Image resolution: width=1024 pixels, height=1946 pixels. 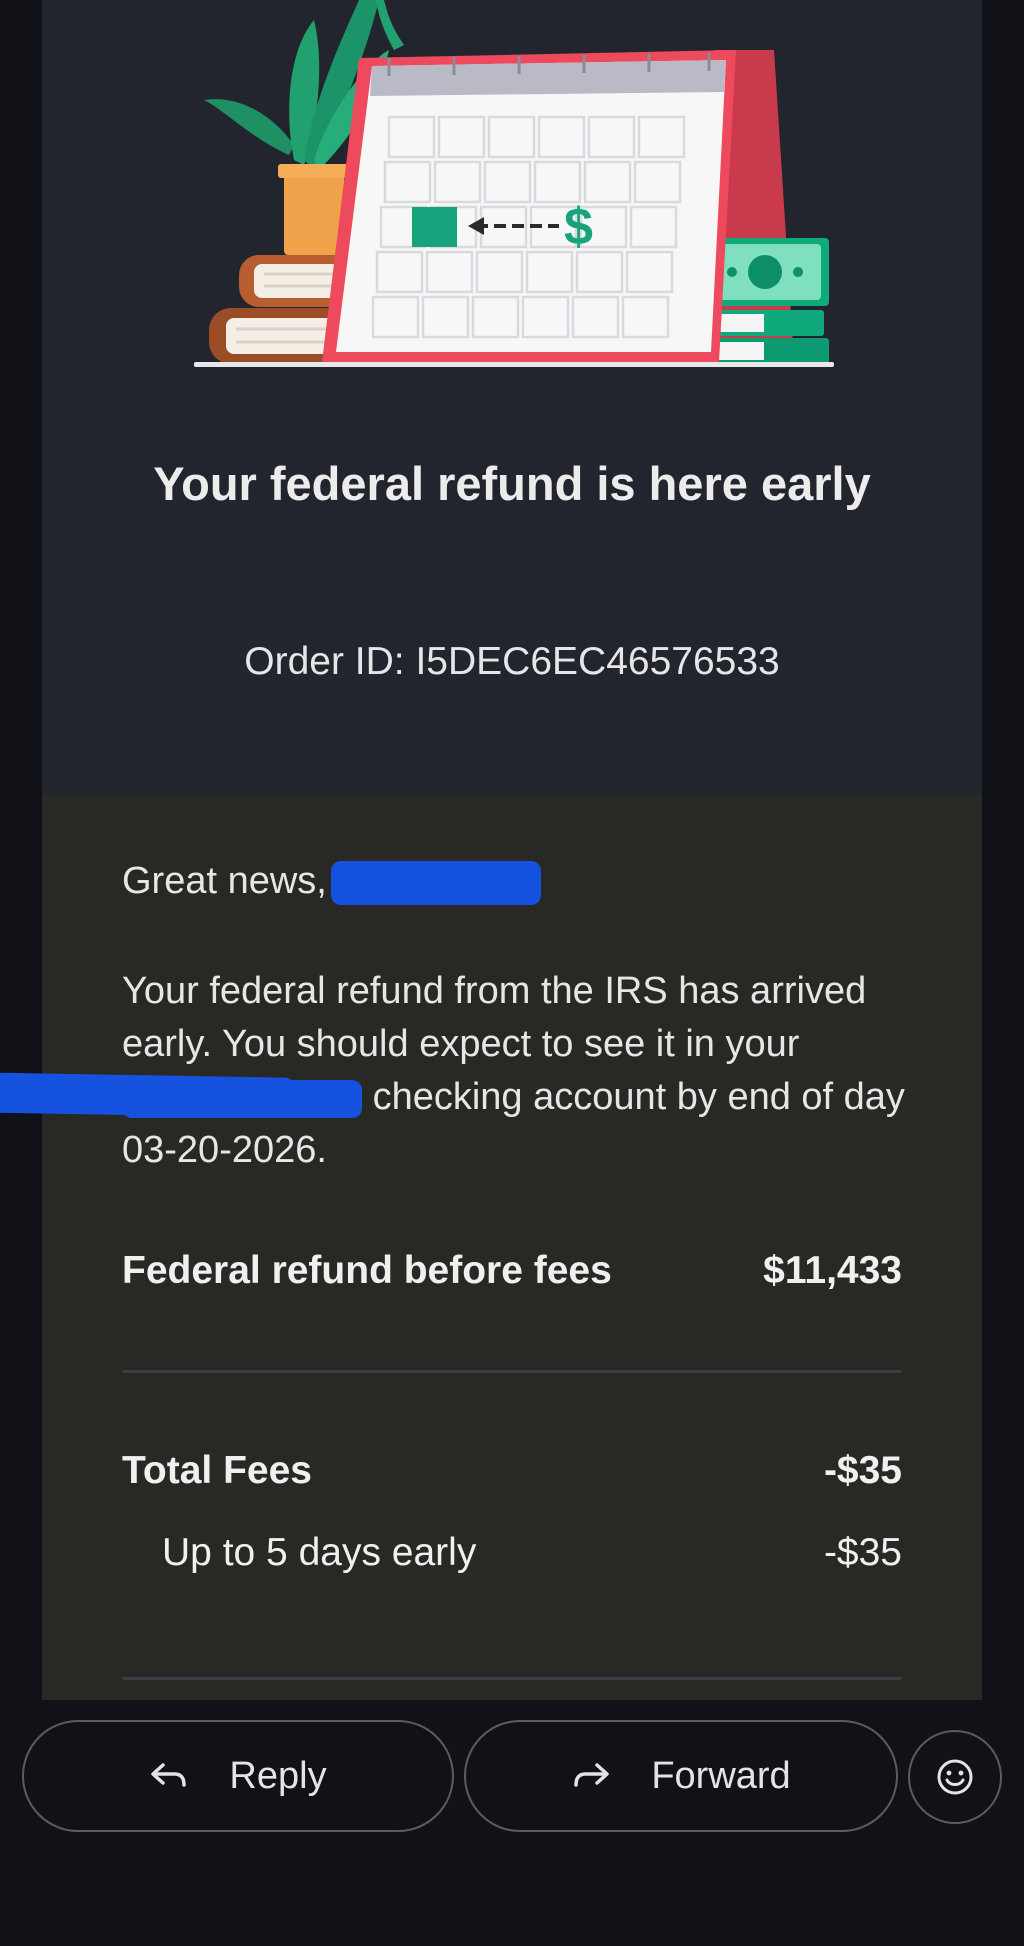 I want to click on forward-arrow-icon, so click(x=592, y=1775).